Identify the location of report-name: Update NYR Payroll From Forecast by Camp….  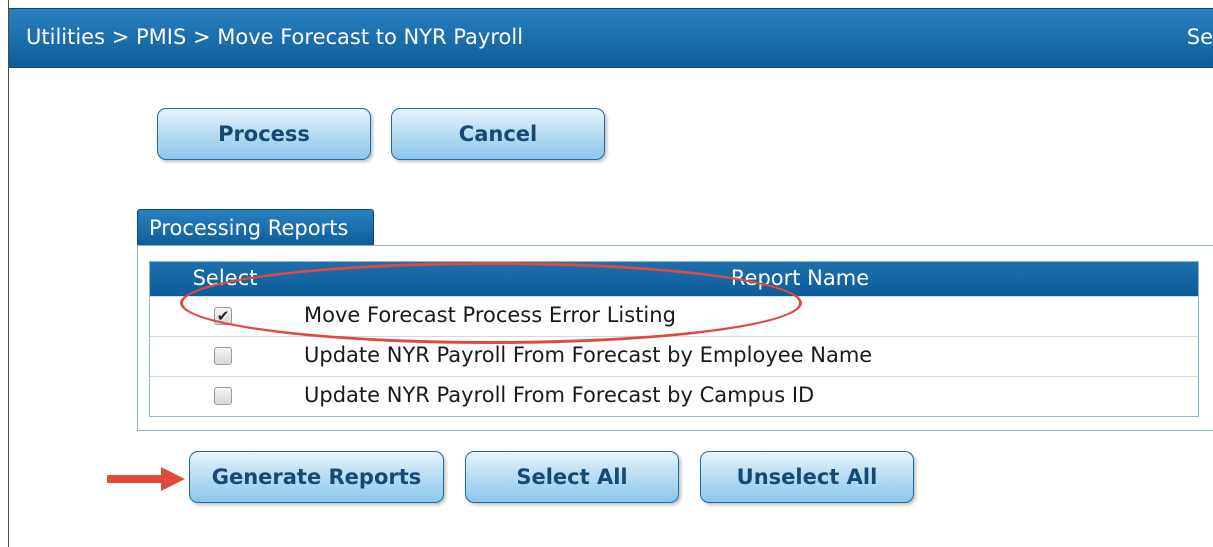
(559, 395).